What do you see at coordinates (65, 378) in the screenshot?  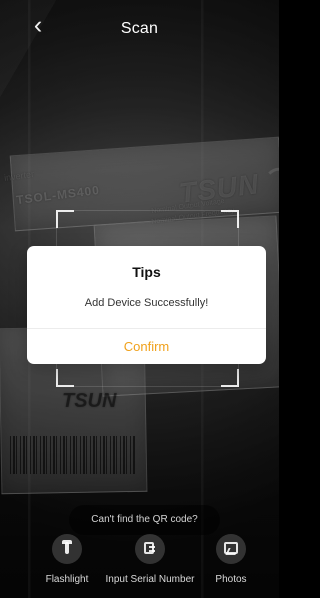 I see `scan-frame-corner-bottom-left` at bounding box center [65, 378].